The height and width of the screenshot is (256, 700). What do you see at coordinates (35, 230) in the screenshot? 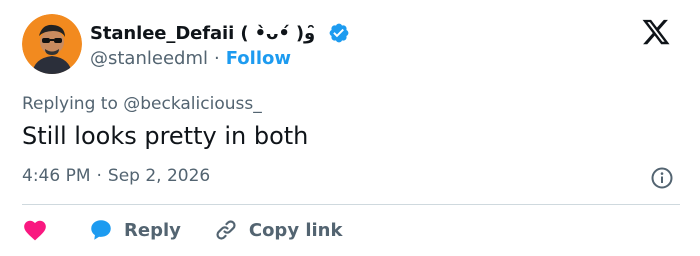
I see `heart-icon` at bounding box center [35, 230].